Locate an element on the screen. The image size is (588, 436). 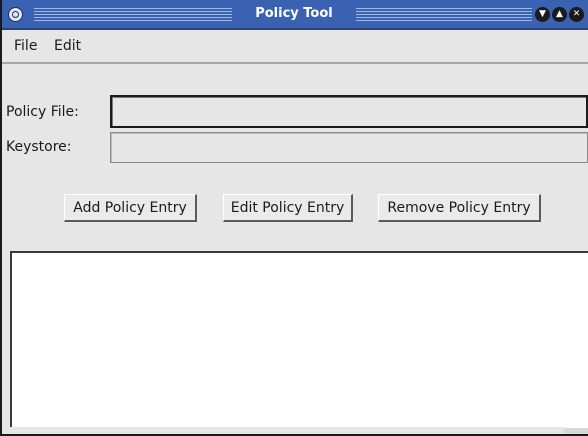
menu-edit: Edit is located at coordinates (67, 46).